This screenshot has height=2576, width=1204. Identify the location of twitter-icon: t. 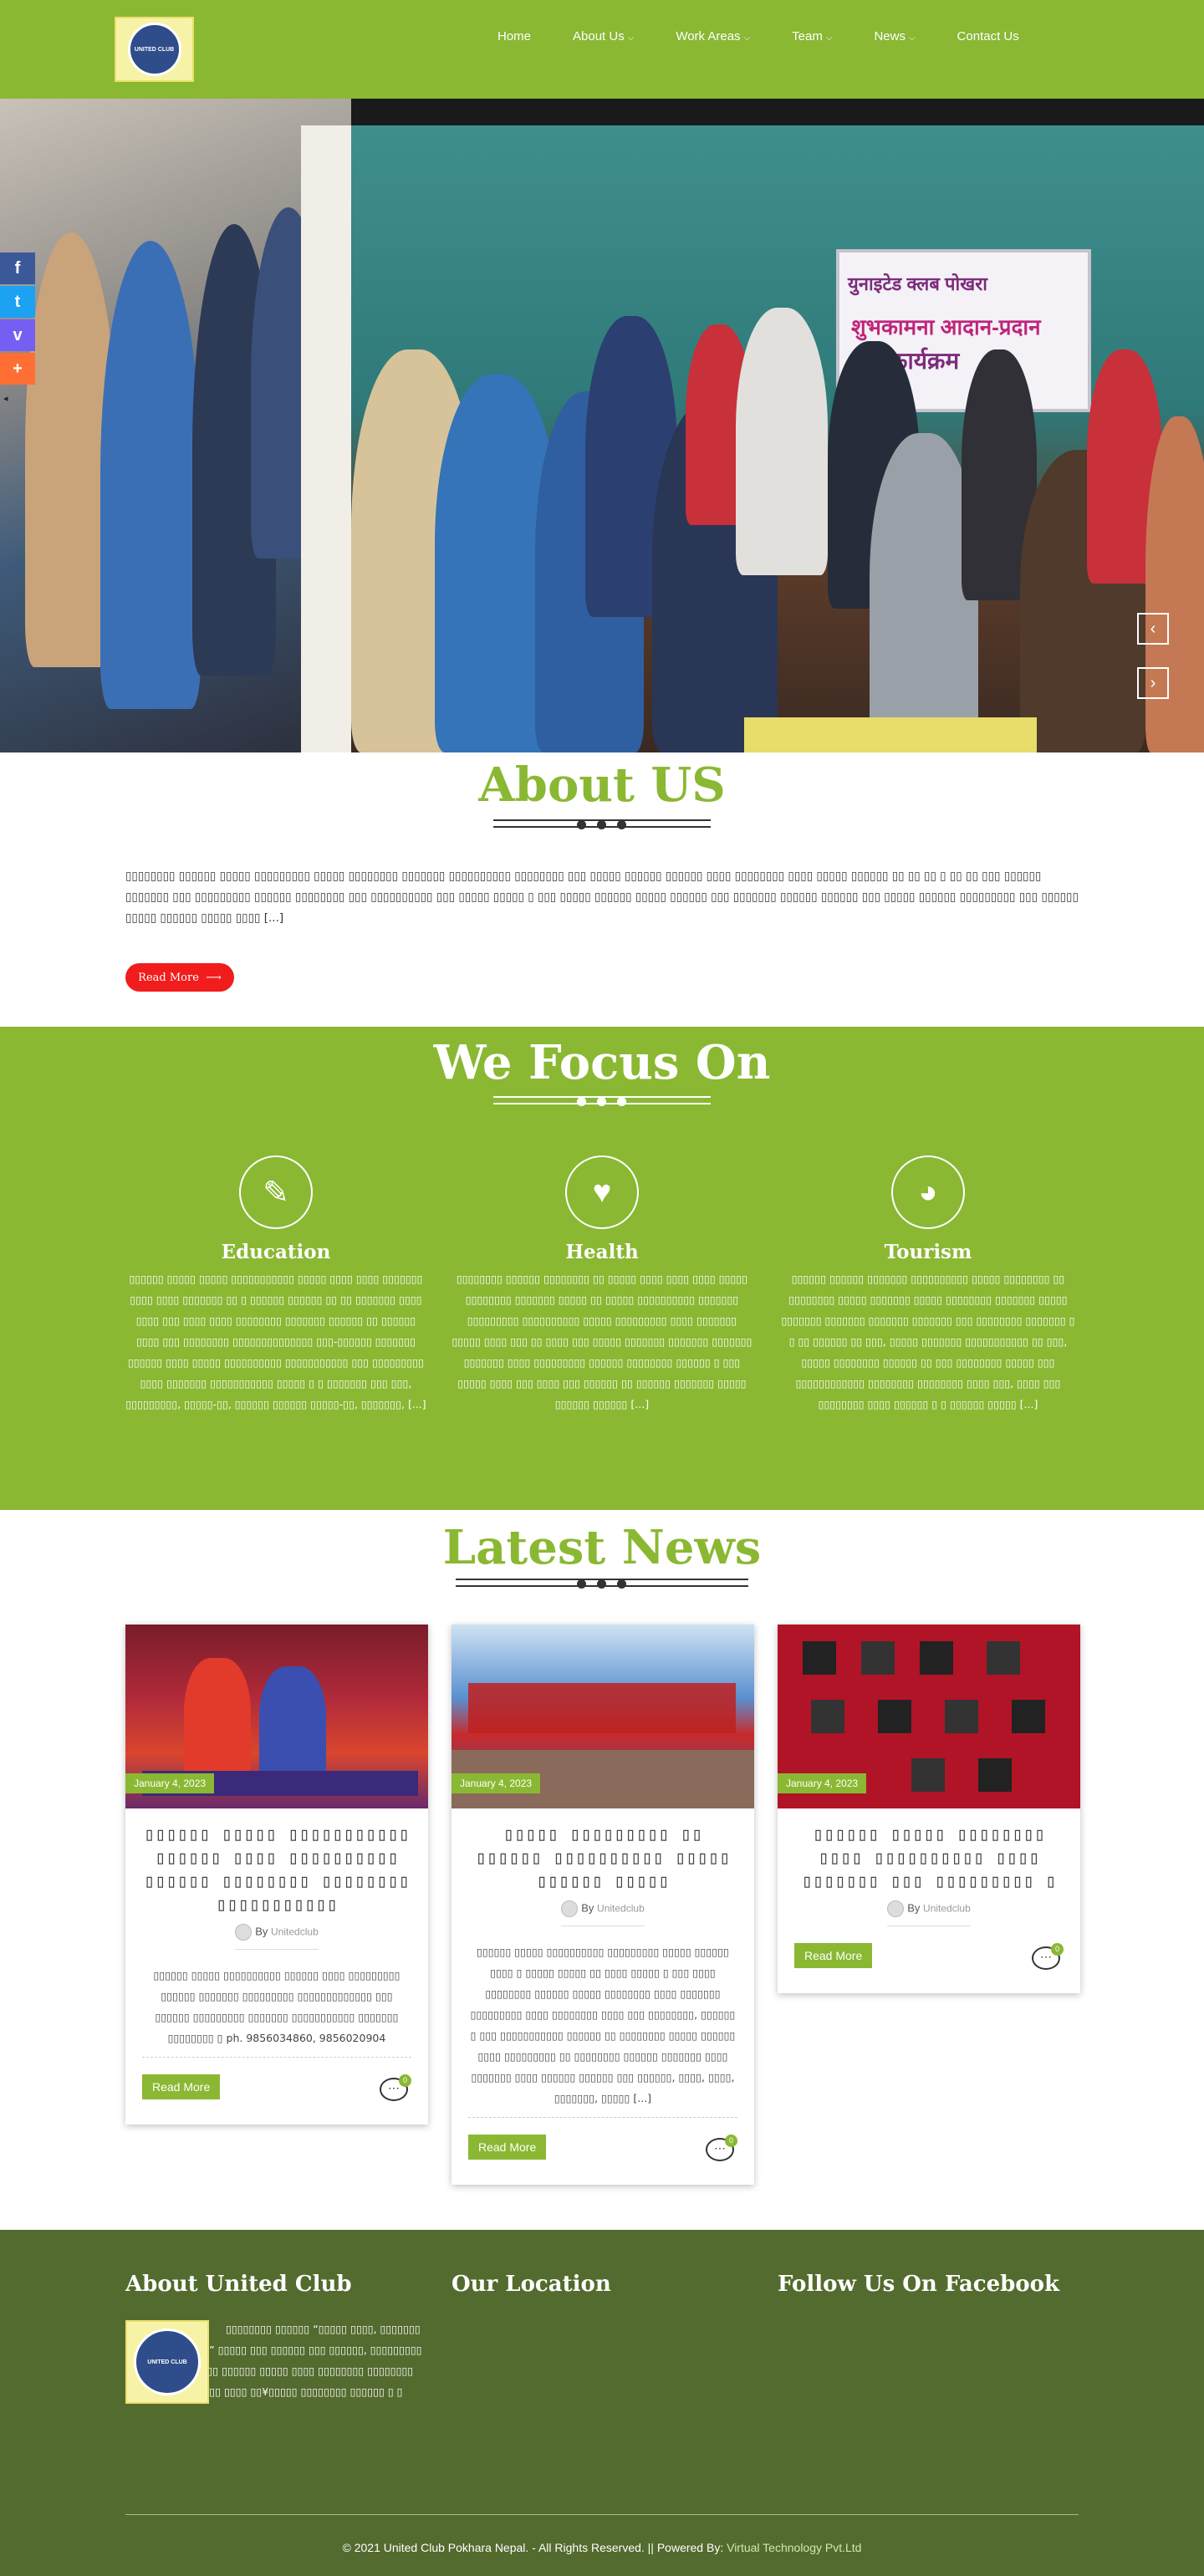
(18, 301).